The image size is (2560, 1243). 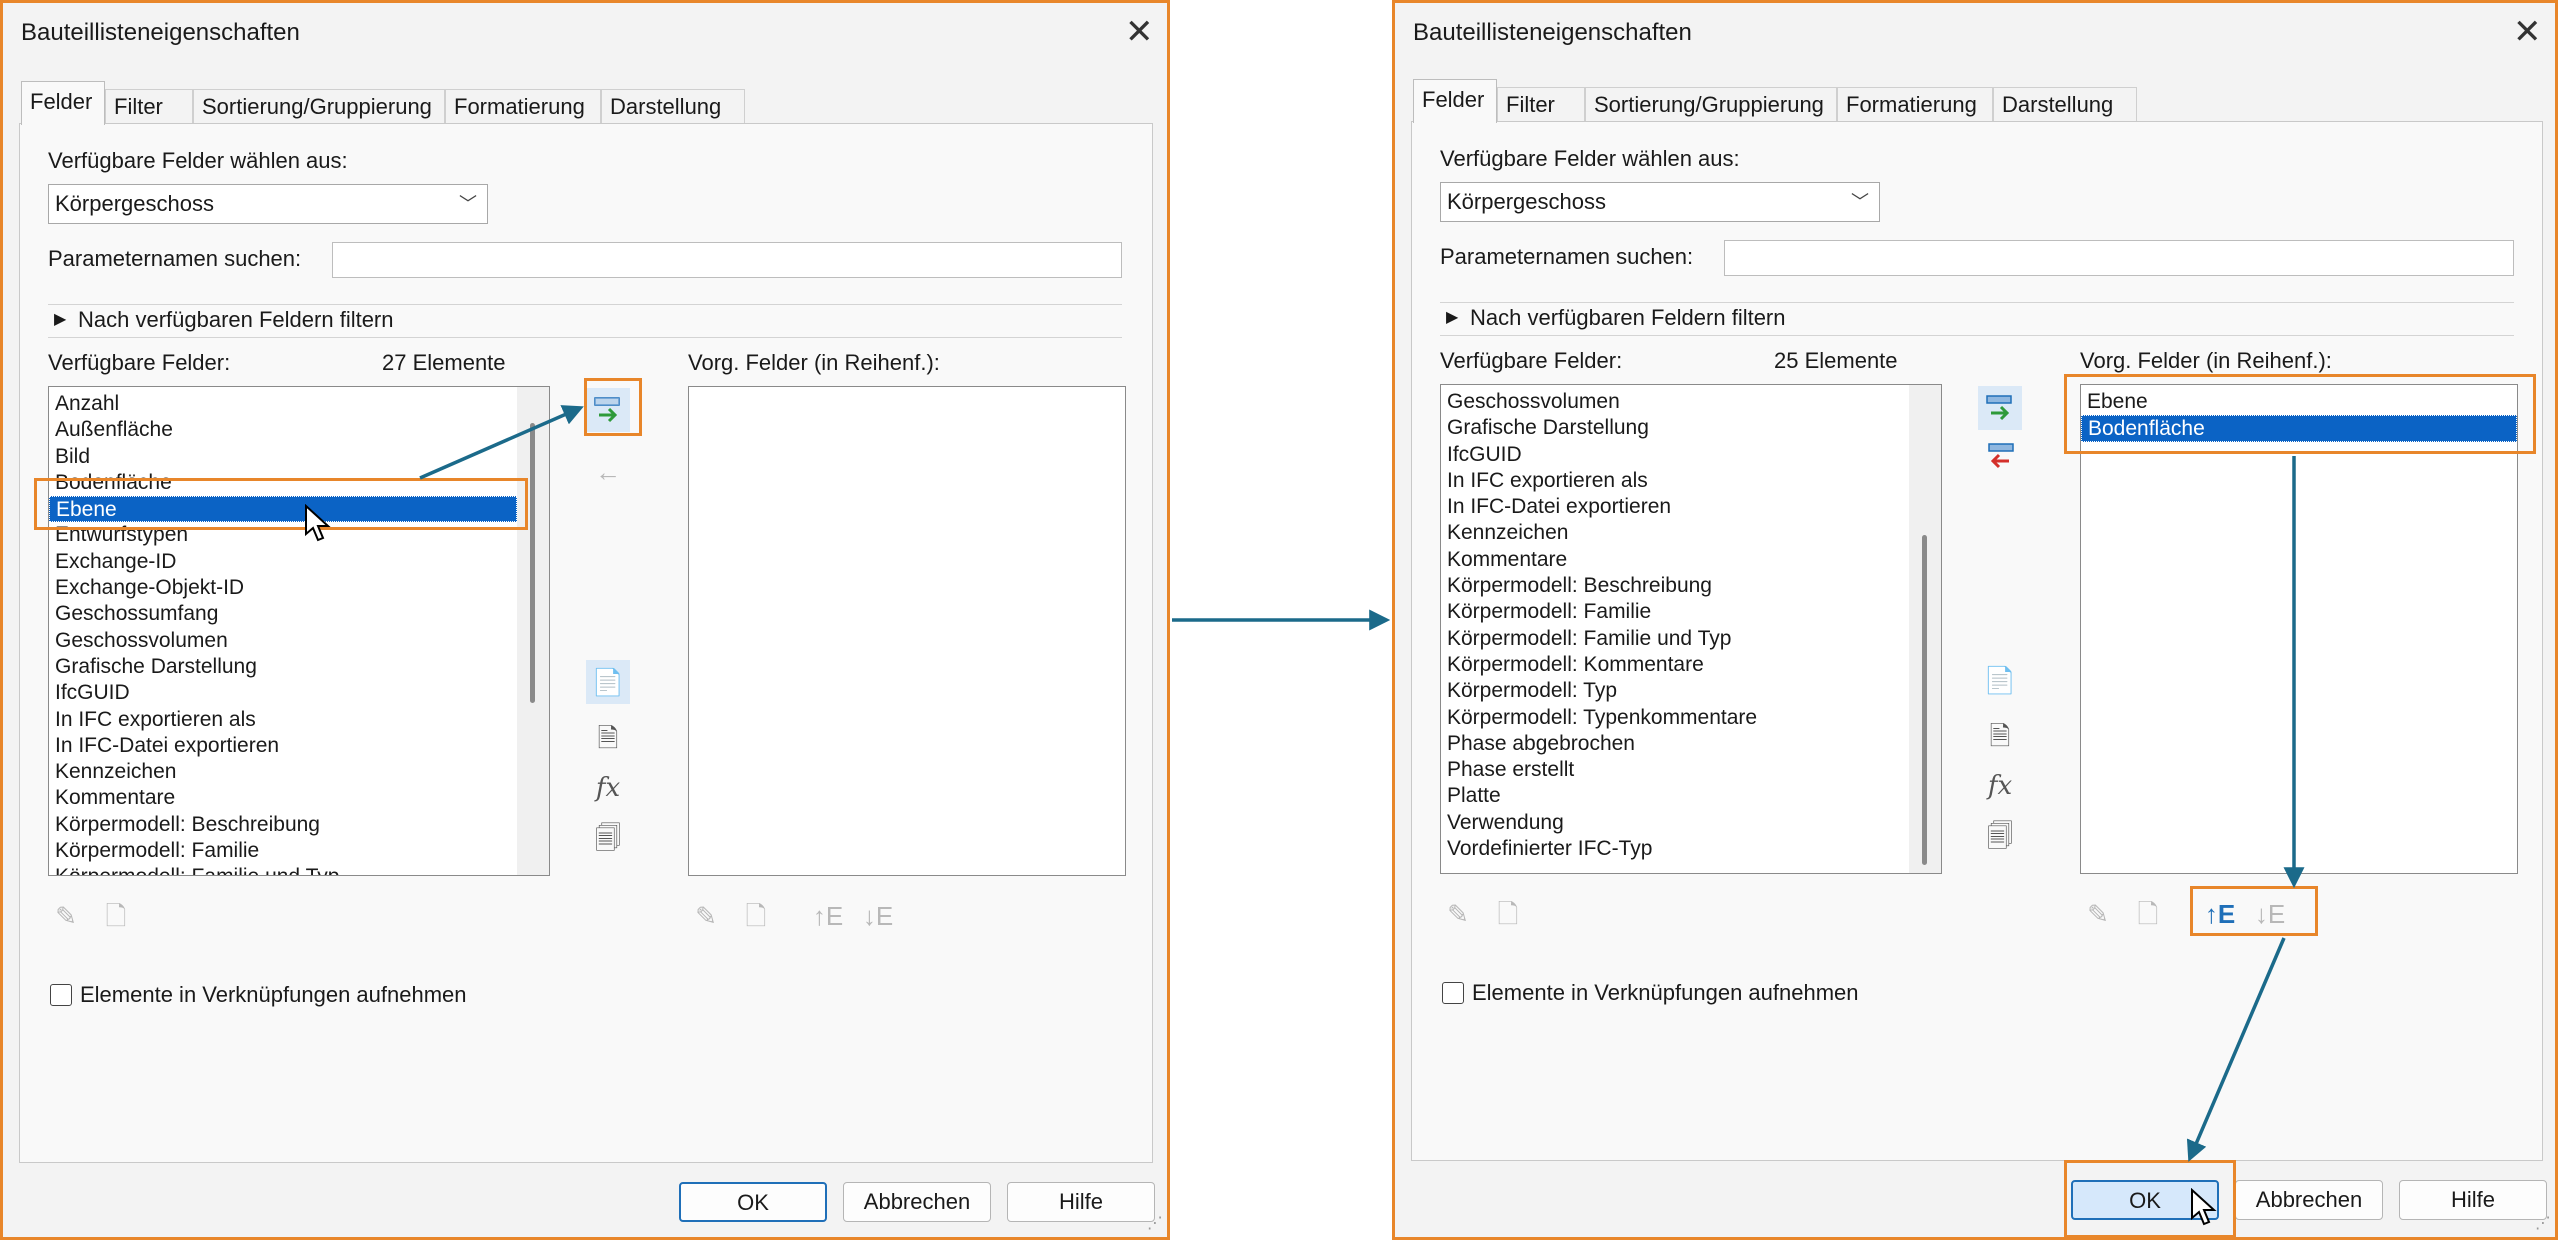 What do you see at coordinates (501, 442) in the screenshot?
I see `arrow-to-add` at bounding box center [501, 442].